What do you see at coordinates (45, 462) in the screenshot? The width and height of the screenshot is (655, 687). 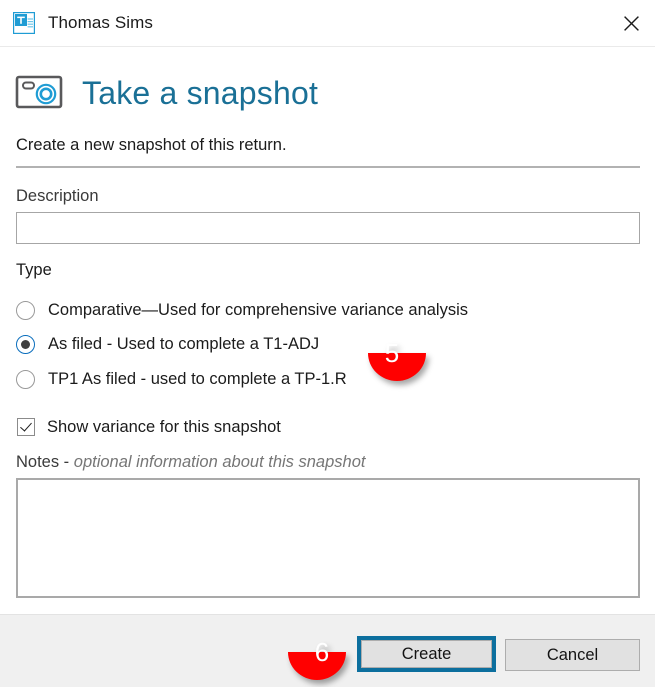 I see `notes-label-lead: Notes -` at bounding box center [45, 462].